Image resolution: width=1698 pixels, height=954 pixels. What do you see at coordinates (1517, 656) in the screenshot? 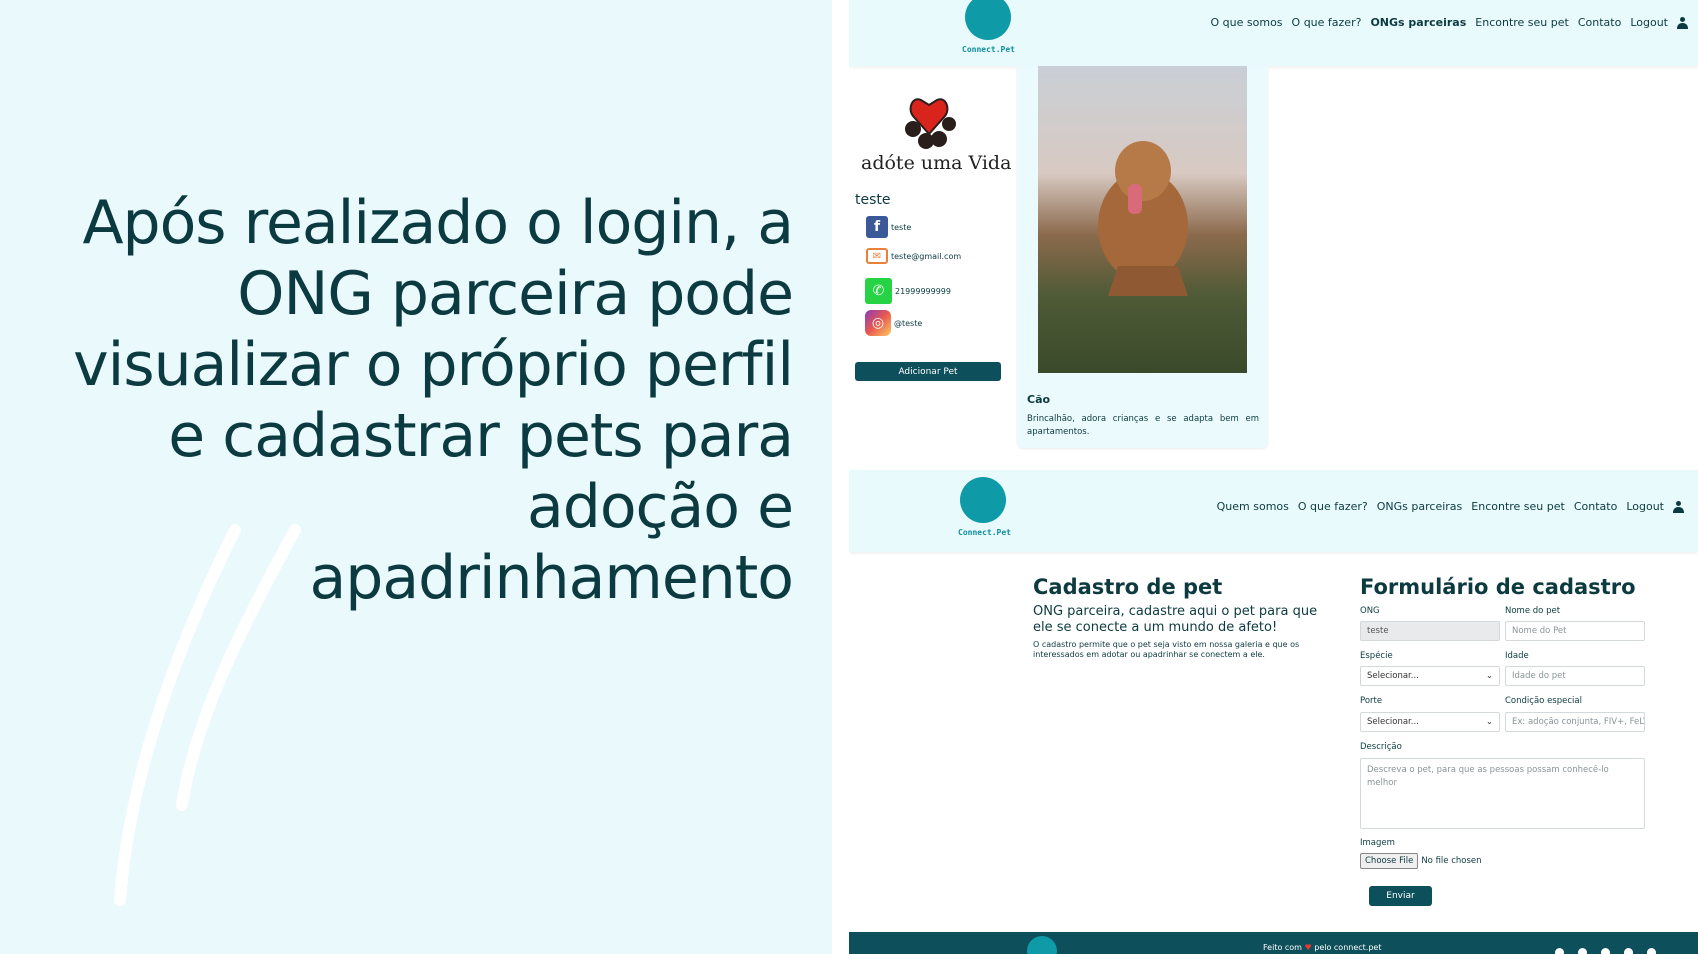
I see `age-label: Idade` at bounding box center [1517, 656].